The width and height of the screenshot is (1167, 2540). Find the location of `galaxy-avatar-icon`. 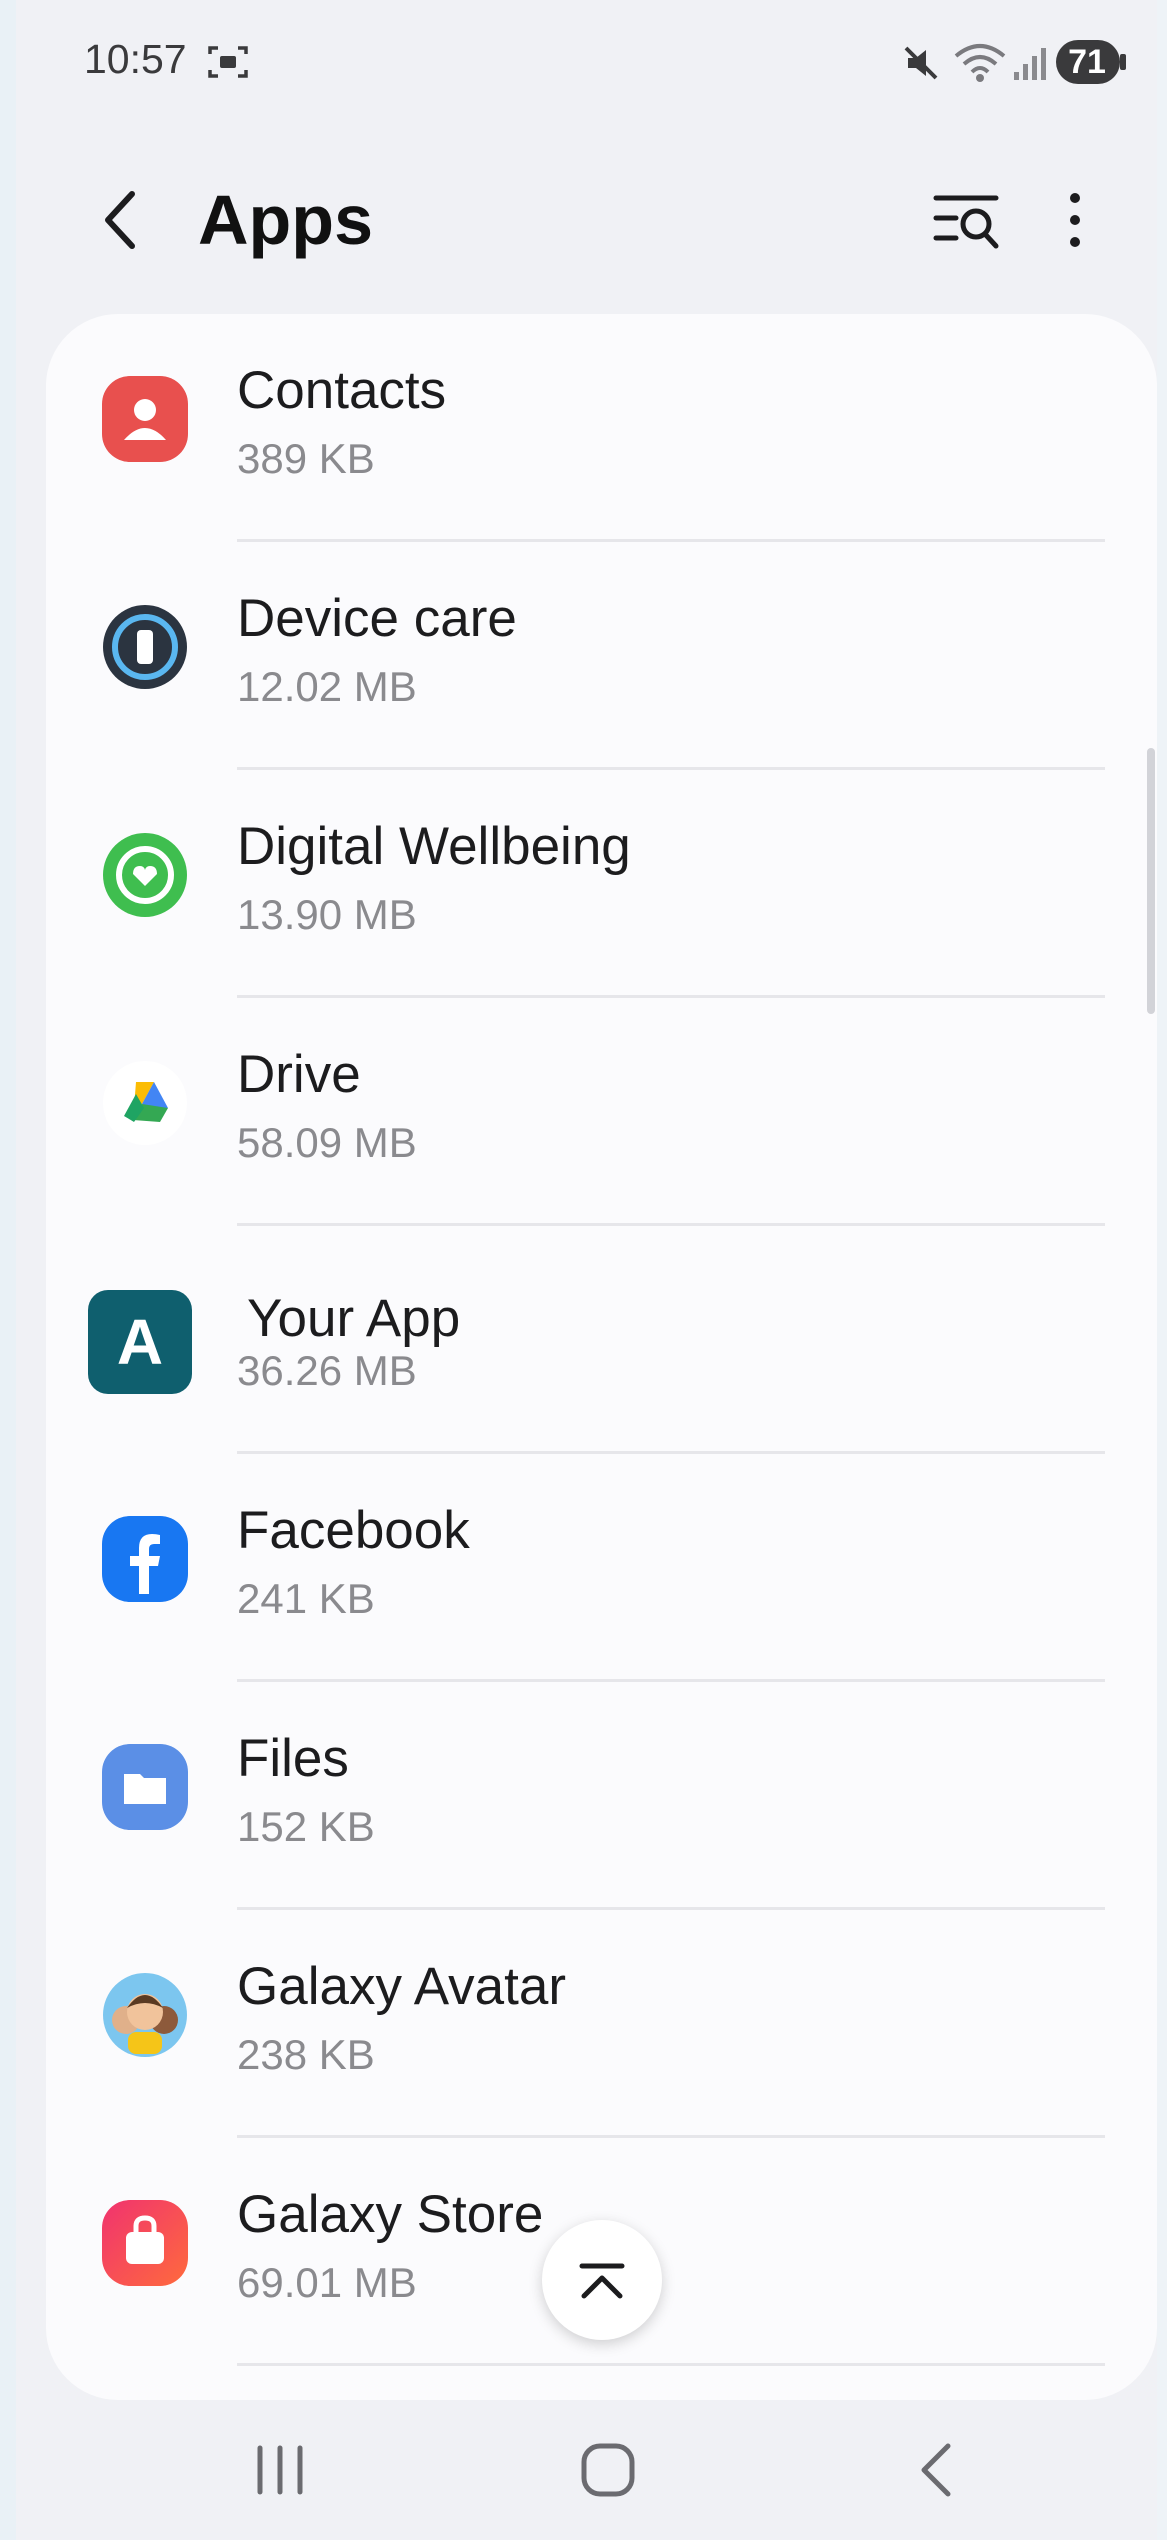

galaxy-avatar-icon is located at coordinates (145, 2015).